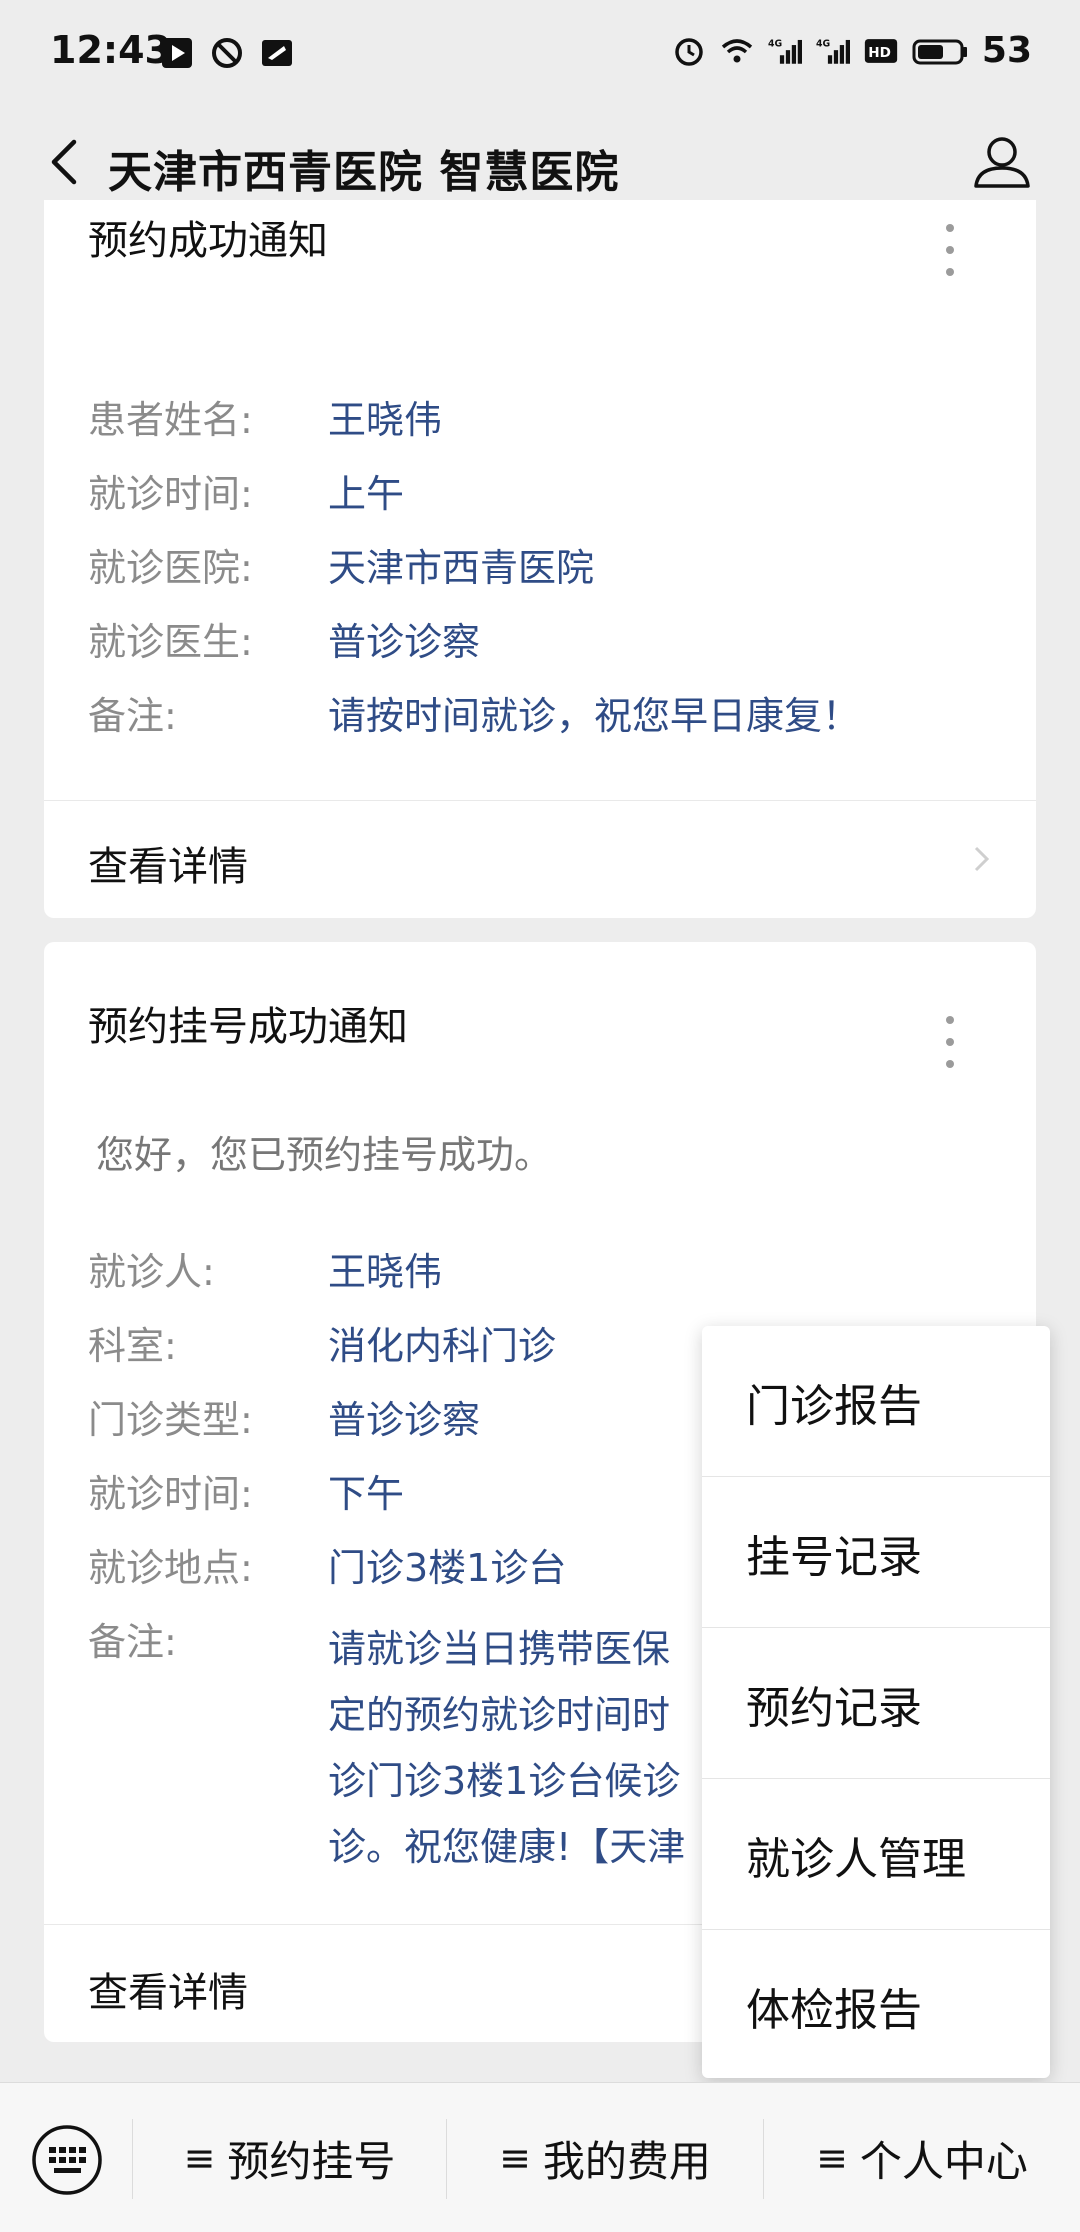 Image resolution: width=1080 pixels, height=2232 pixels. Describe the element at coordinates (248, 1027) in the screenshot. I see `card-title: 预约挂号成功通知` at that location.